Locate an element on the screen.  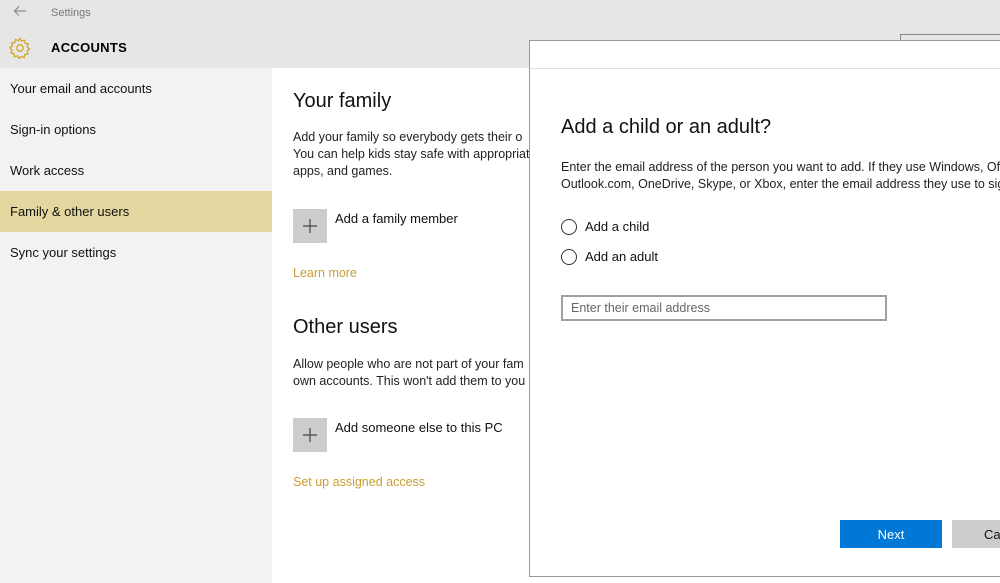
gear-icon is located at coordinates (19, 48).